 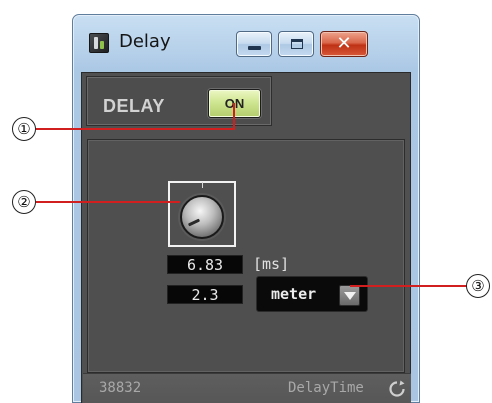 What do you see at coordinates (179, 101) in the screenshot?
I see `delay-section-header: DELAY ON` at bounding box center [179, 101].